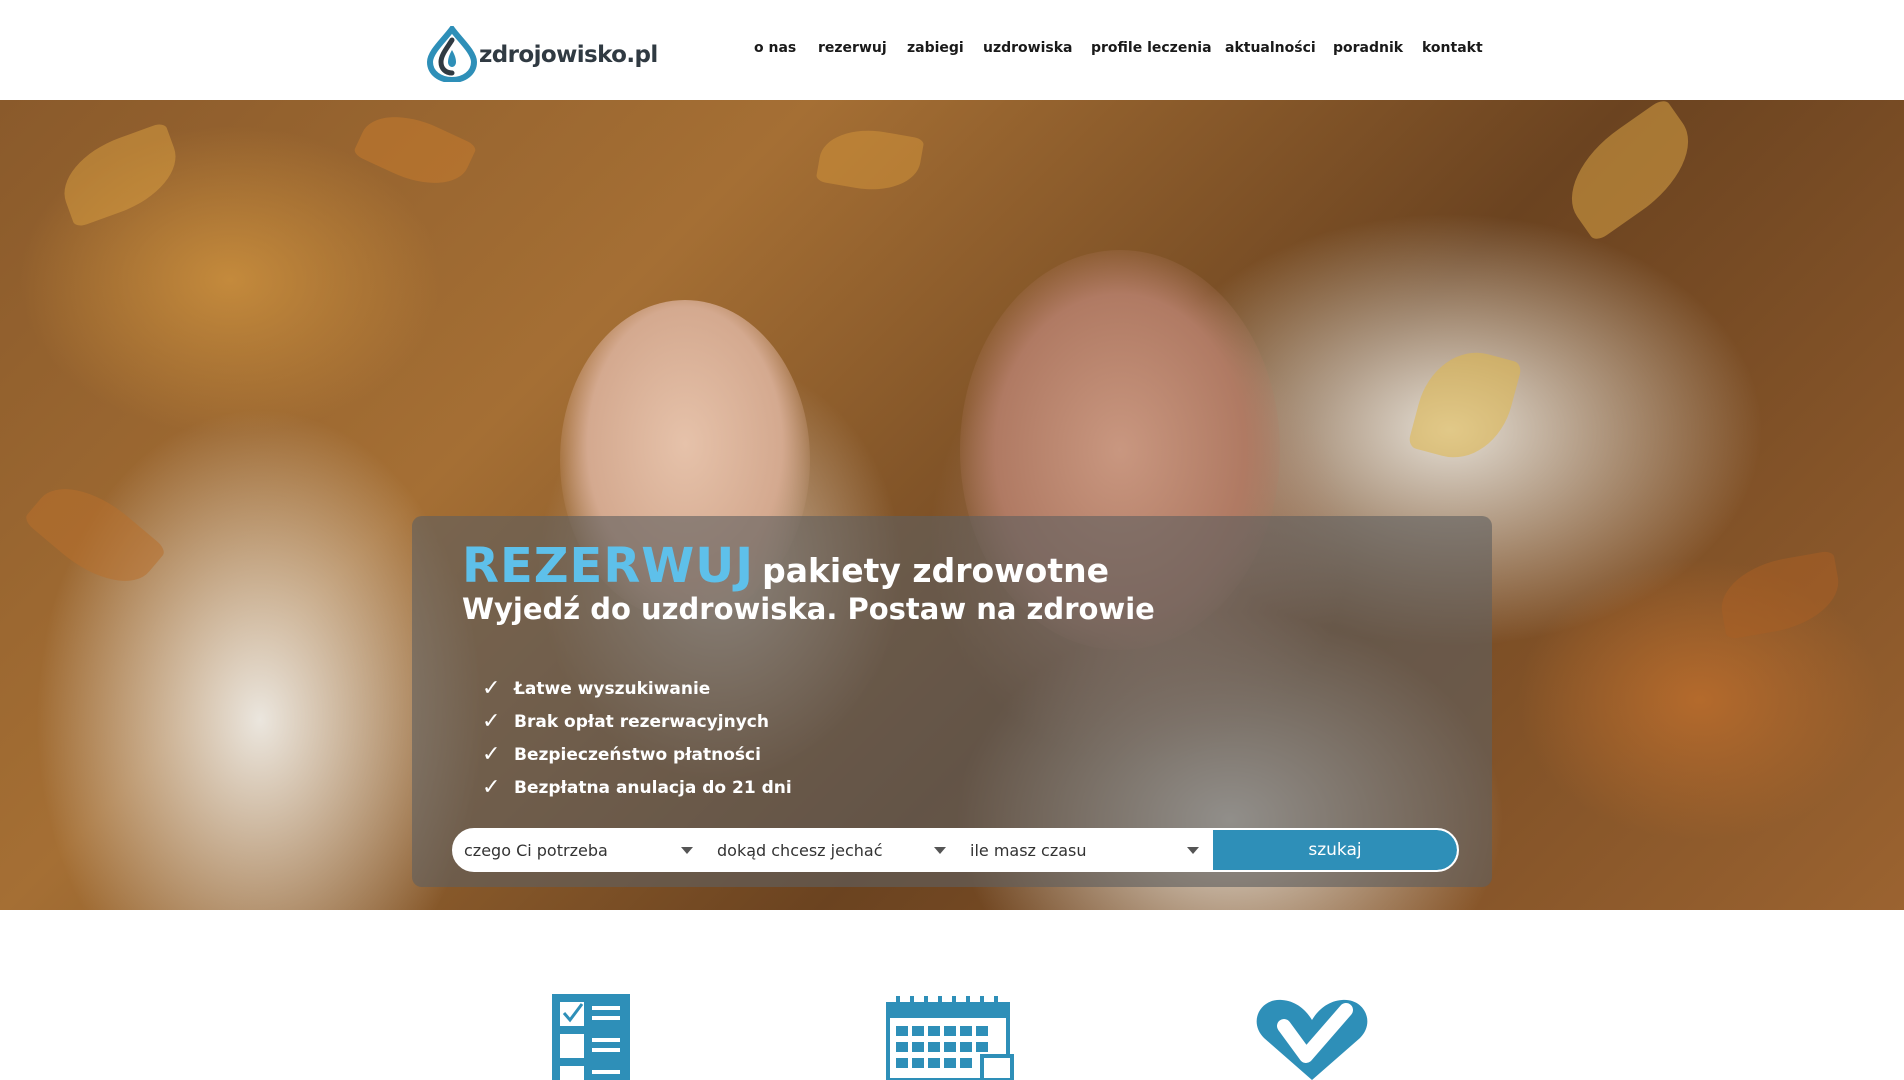  I want to click on feature-item: ✓ Bezpłatna anulacja do 21 dni, so click(637, 787).